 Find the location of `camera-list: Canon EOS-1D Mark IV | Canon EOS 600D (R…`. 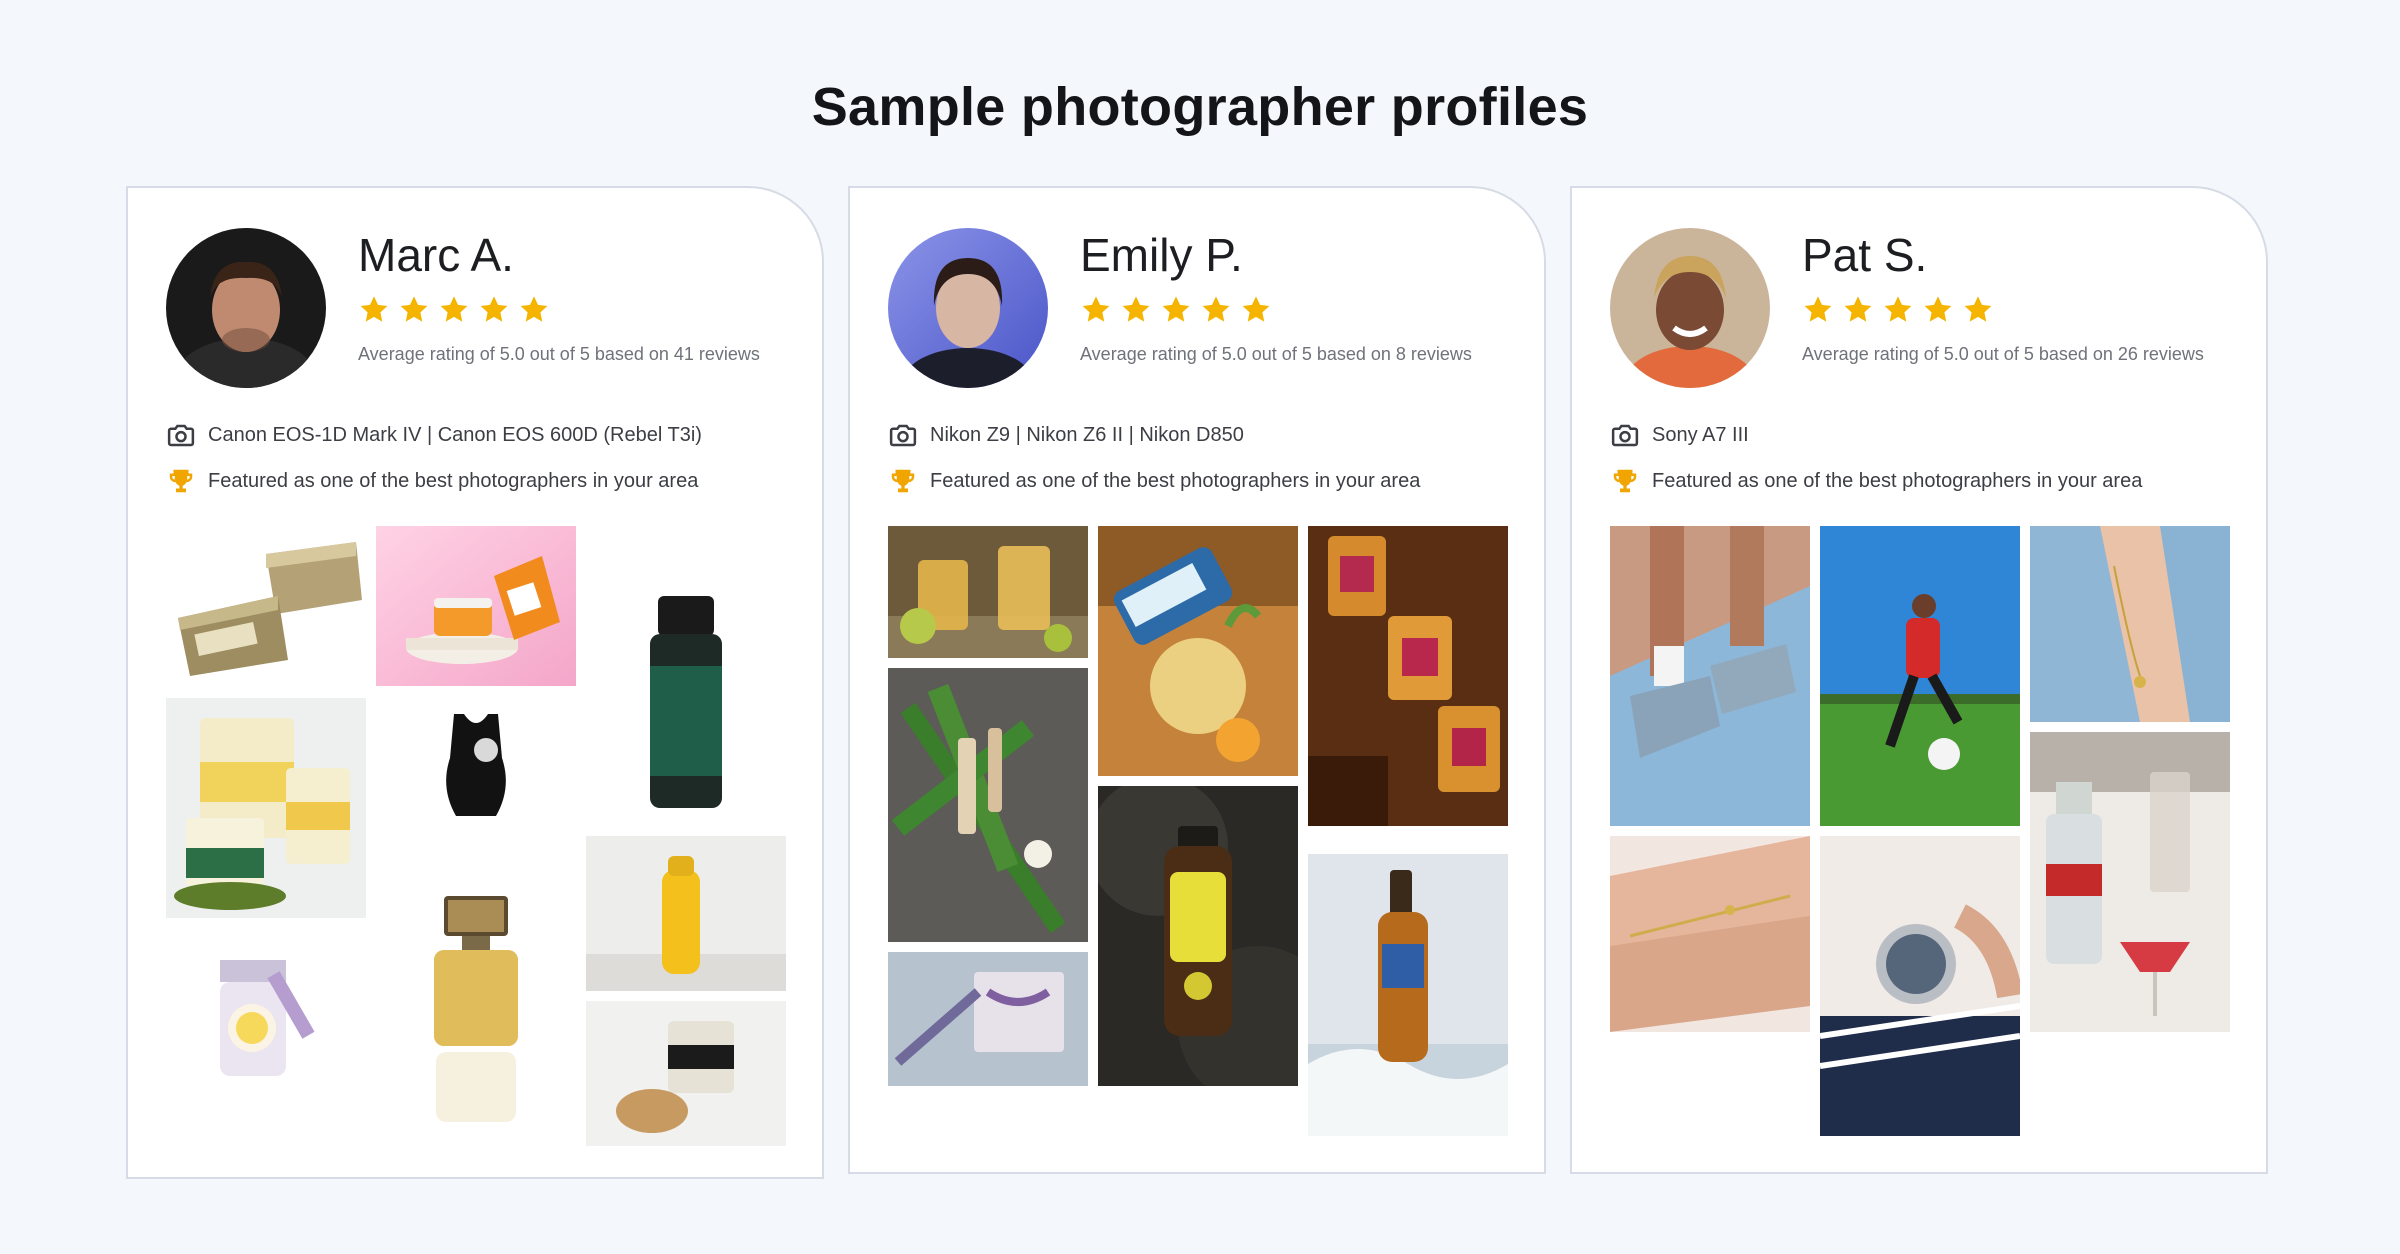

camera-list: Canon EOS-1D Mark IV | Canon EOS 600D (R… is located at coordinates (455, 434).